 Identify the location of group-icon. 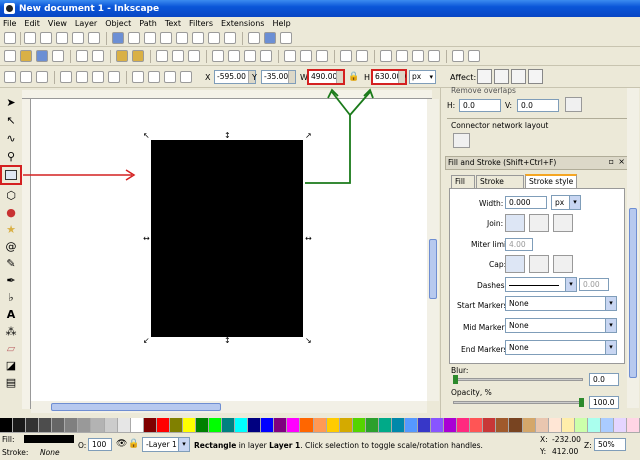
(346, 56).